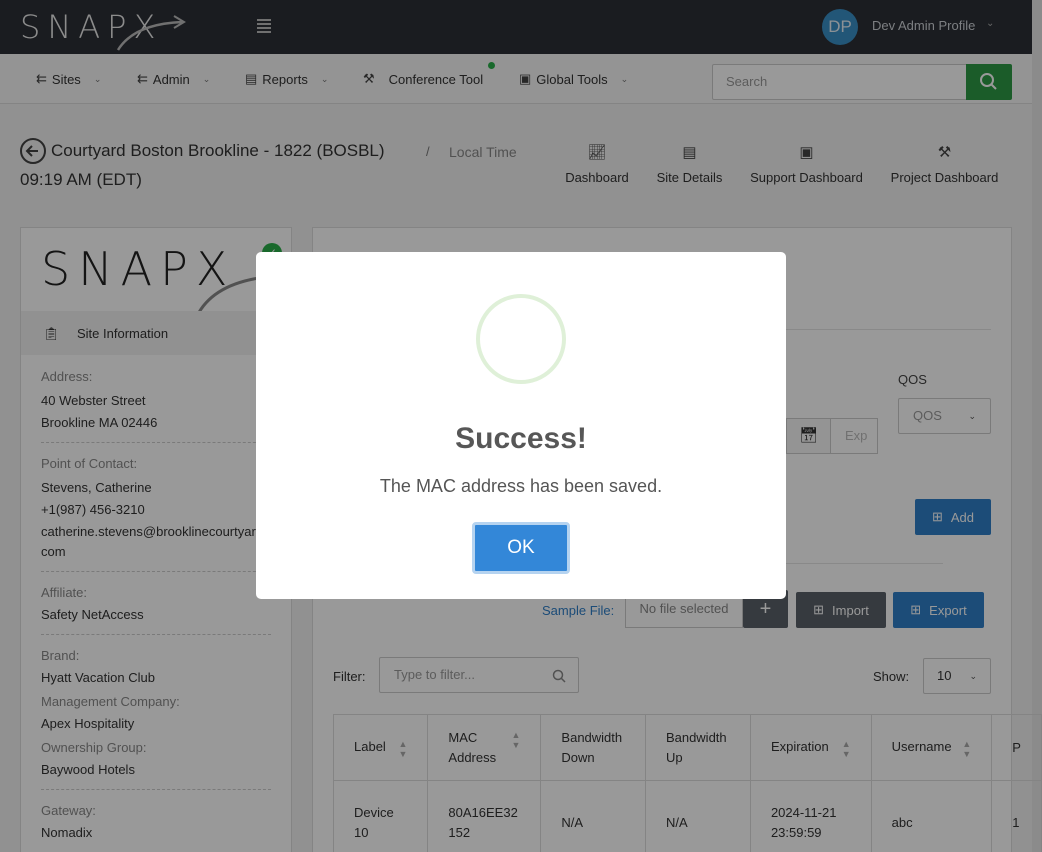 The width and height of the screenshot is (1042, 852). Describe the element at coordinates (521, 486) in the screenshot. I see `dialog-message: The MAC address has been saved.` at that location.